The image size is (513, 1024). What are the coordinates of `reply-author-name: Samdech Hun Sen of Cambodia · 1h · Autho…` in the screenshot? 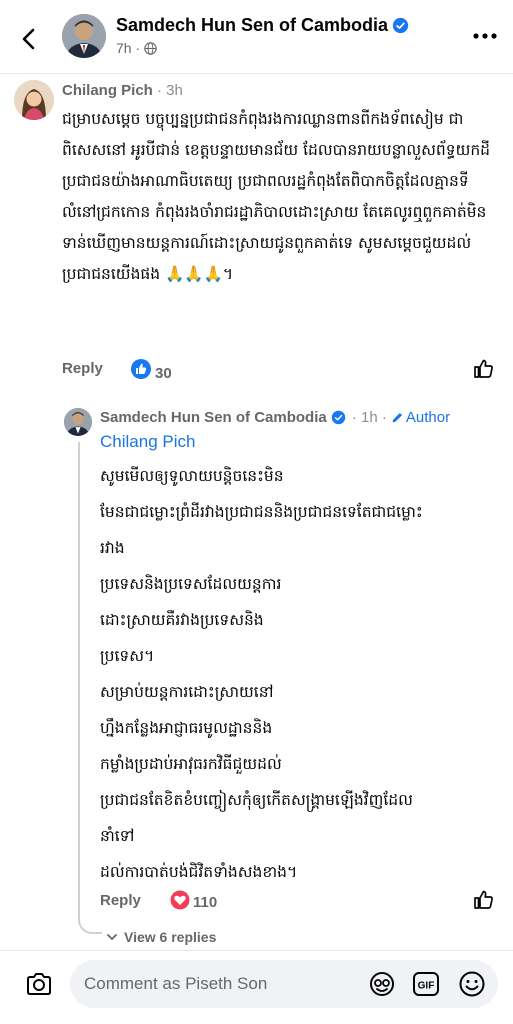 It's located at (275, 417).